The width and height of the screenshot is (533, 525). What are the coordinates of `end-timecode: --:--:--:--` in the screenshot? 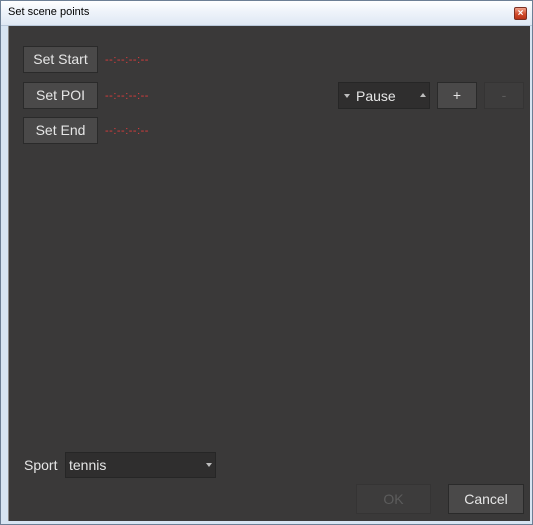 It's located at (127, 131).